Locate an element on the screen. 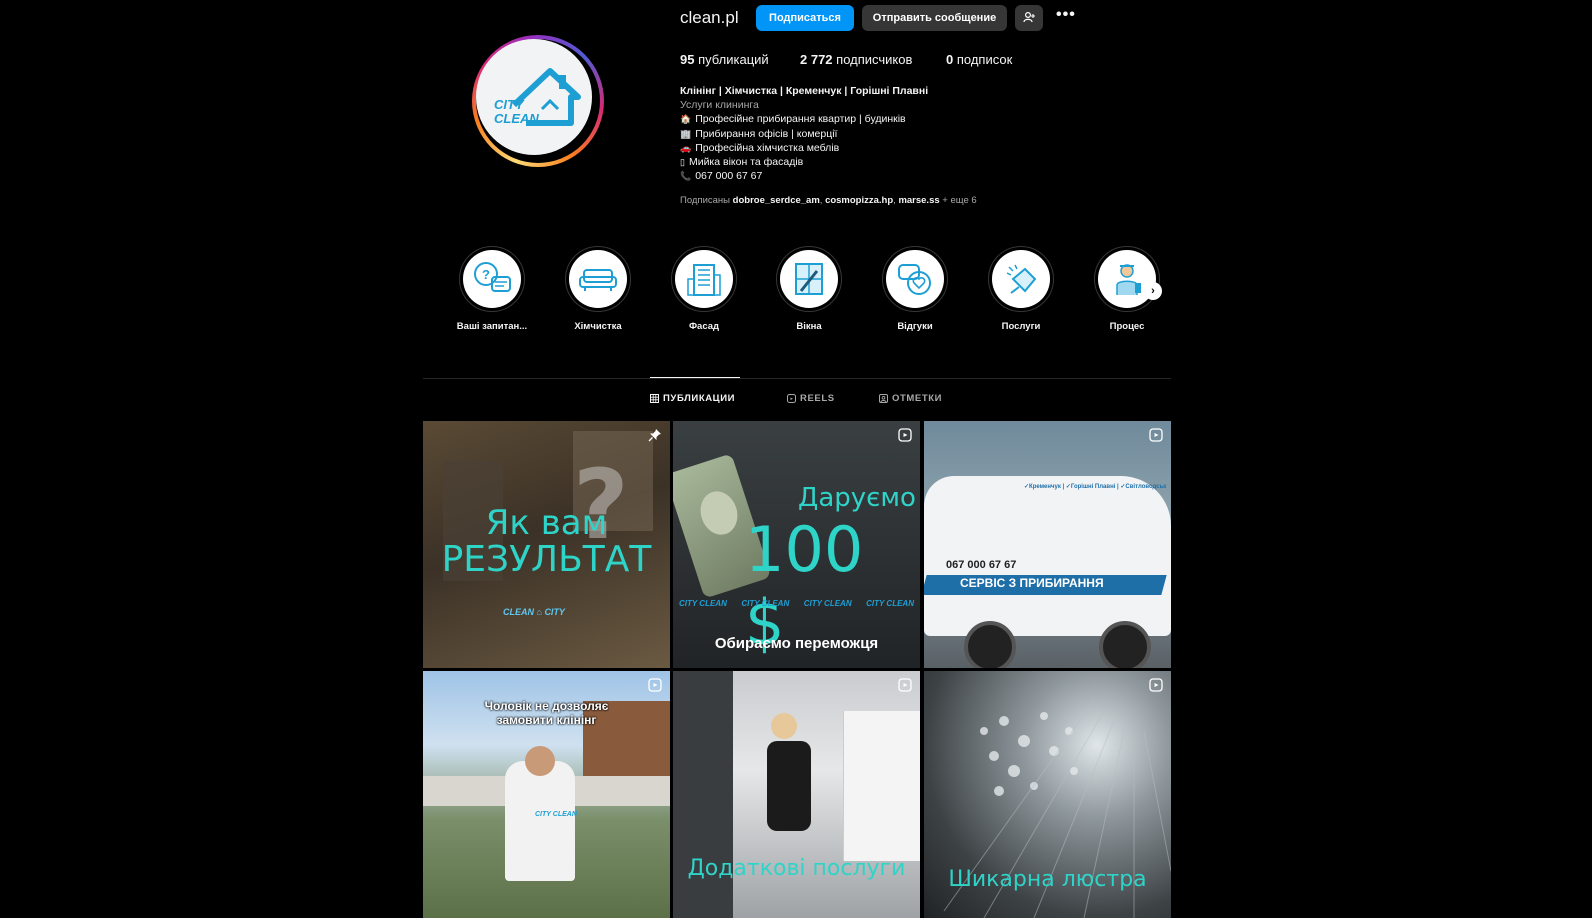 The width and height of the screenshot is (1592, 918). heart-chat-icon is located at coordinates (914, 279).